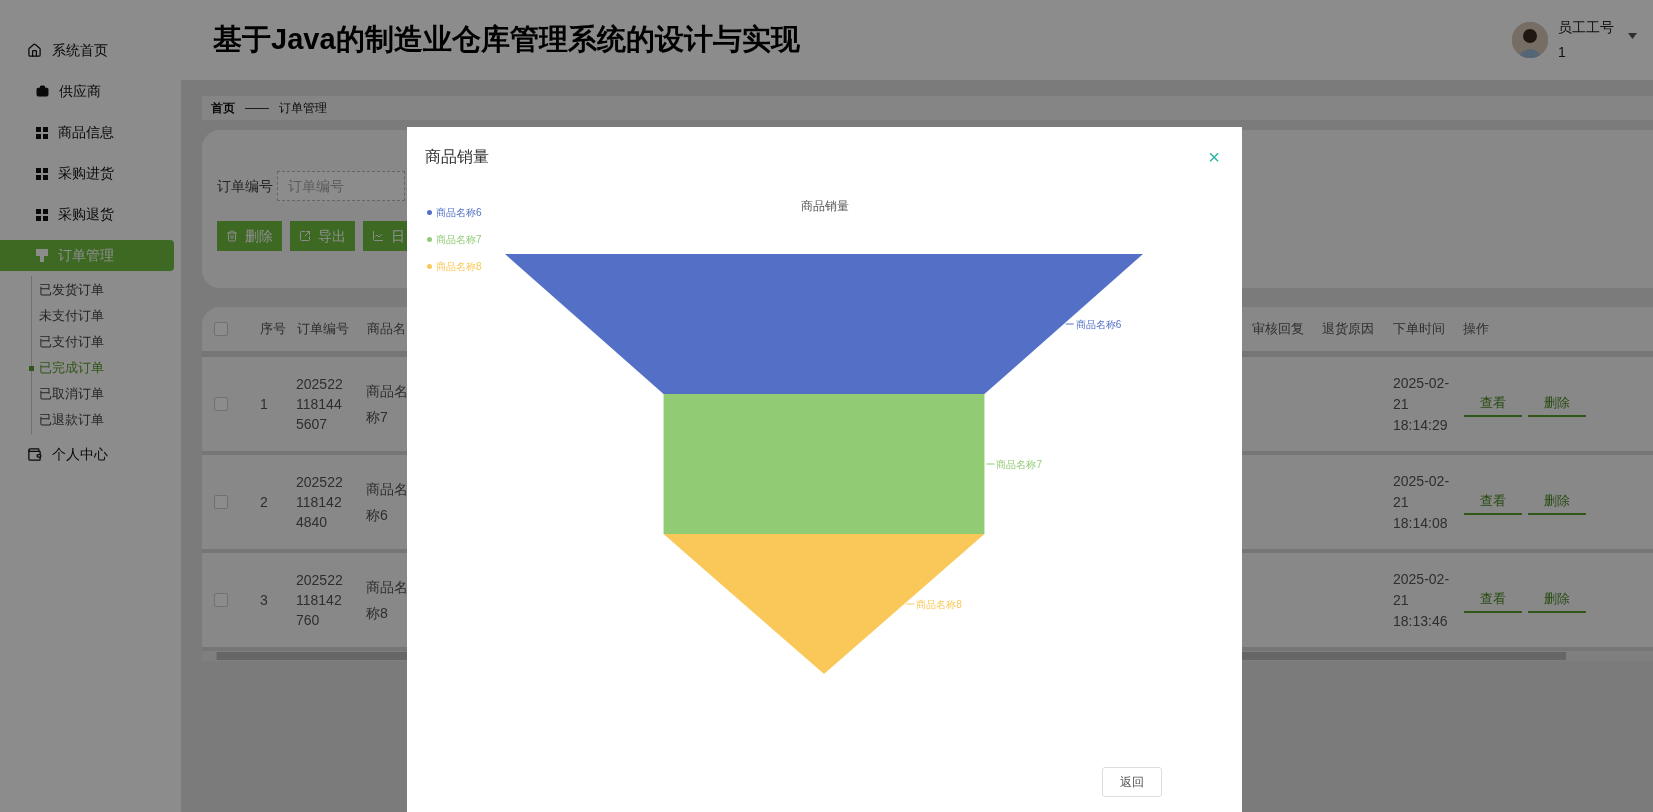 The image size is (1653, 812). I want to click on sidebar-item: 商品信息, so click(87, 132).